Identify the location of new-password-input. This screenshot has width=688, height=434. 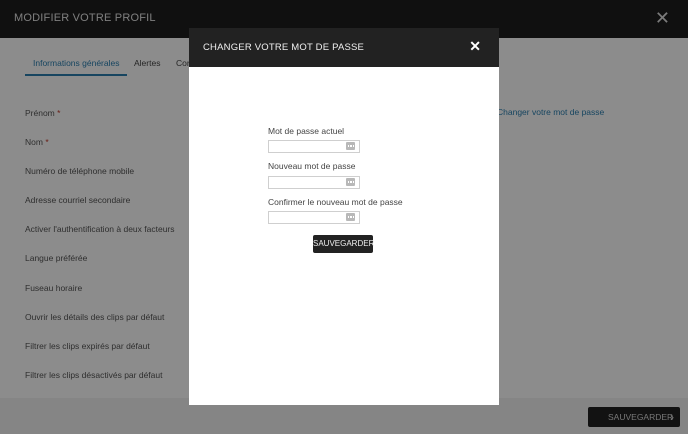
(314, 182).